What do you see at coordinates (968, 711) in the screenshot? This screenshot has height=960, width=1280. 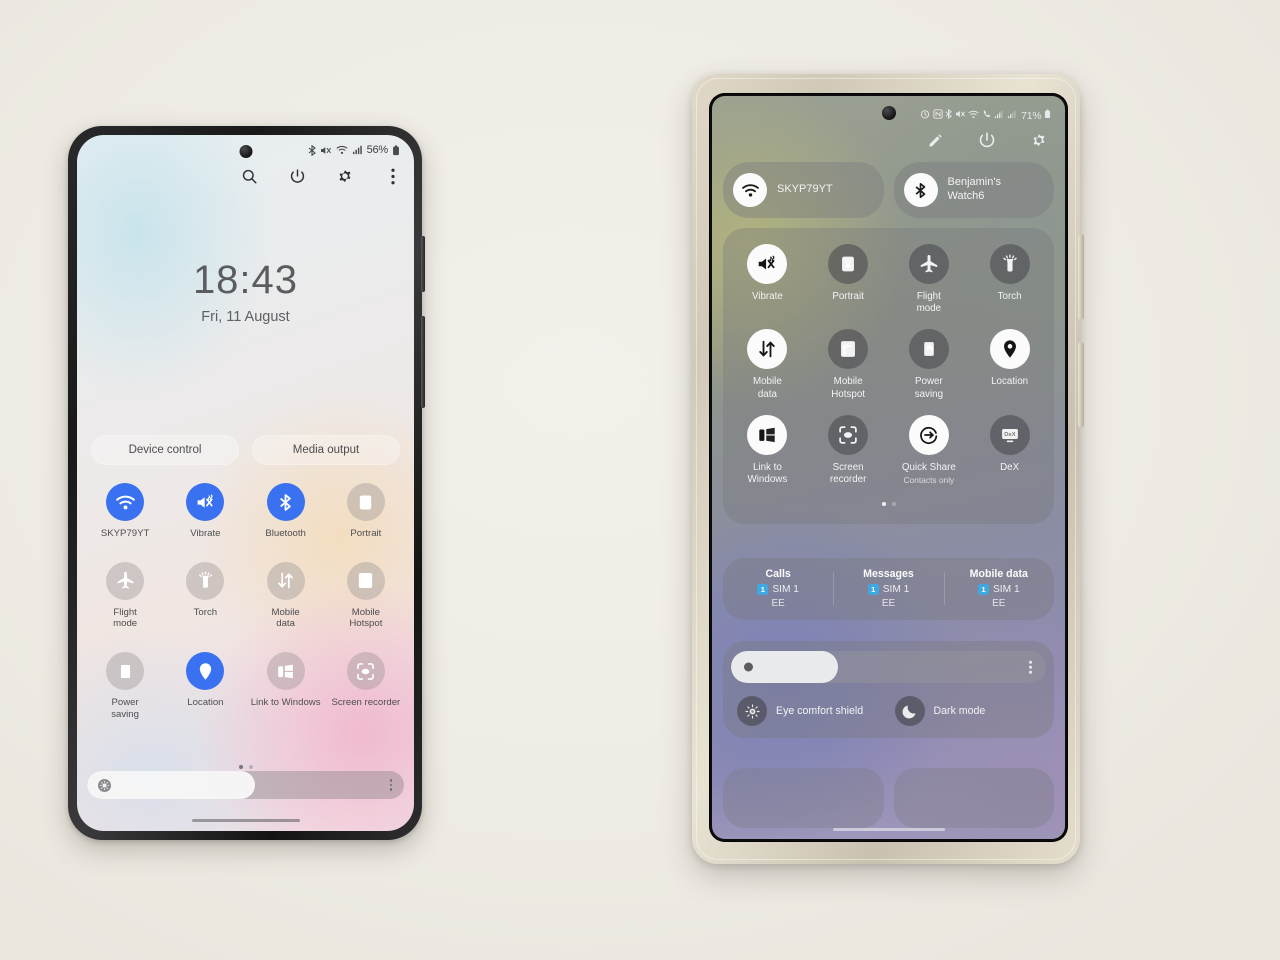 I see `mode-button-dark-mode: Dark mode` at bounding box center [968, 711].